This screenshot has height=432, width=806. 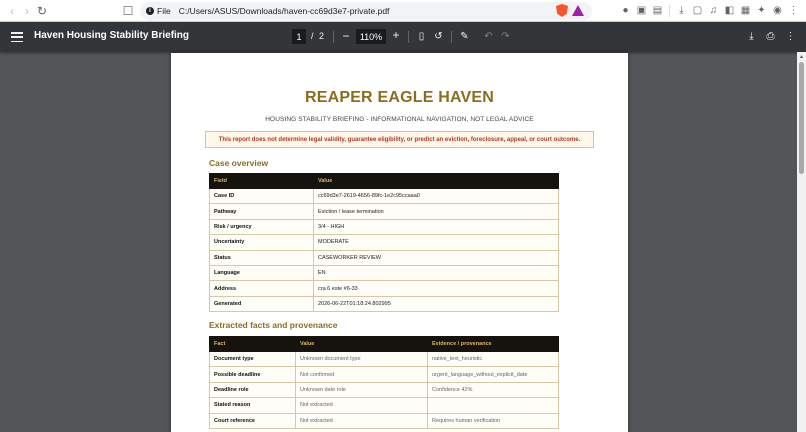 What do you see at coordinates (17, 37) in the screenshot?
I see `hamburger-menu-icon` at bounding box center [17, 37].